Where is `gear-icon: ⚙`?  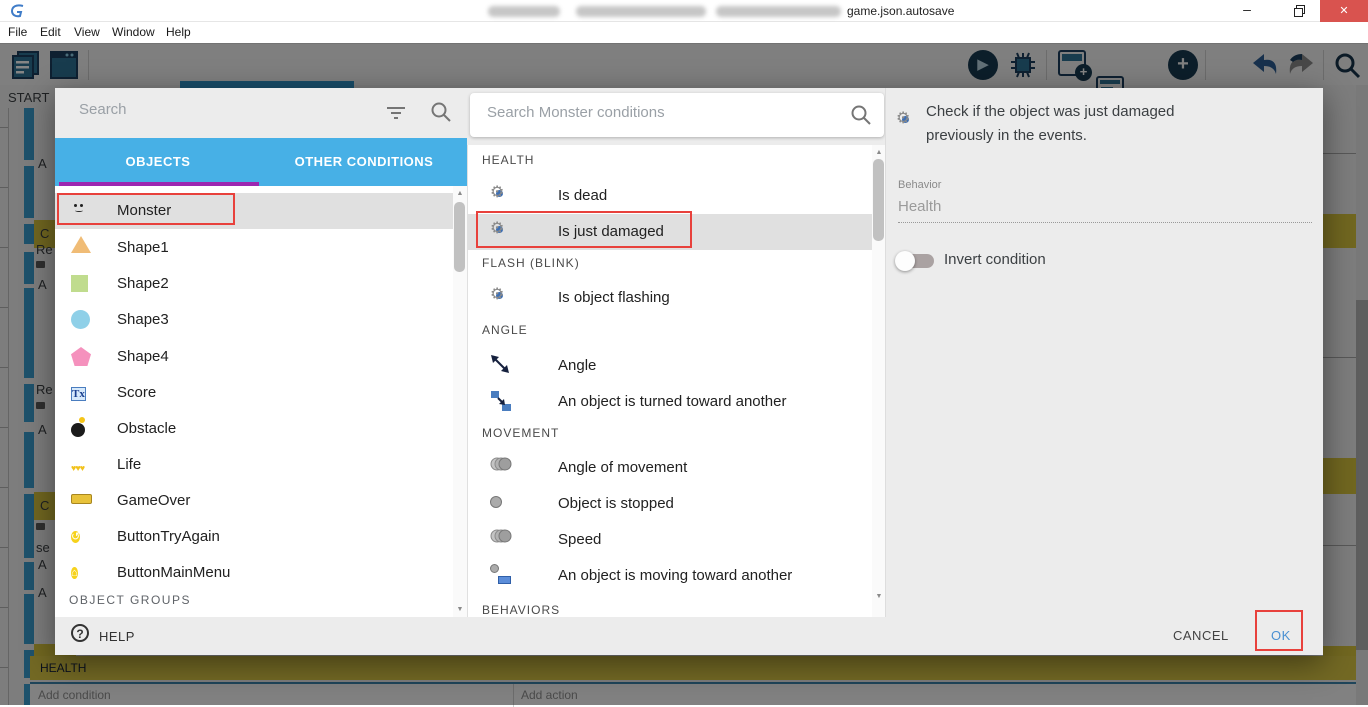
gear-icon: ⚙ is located at coordinates (497, 192).